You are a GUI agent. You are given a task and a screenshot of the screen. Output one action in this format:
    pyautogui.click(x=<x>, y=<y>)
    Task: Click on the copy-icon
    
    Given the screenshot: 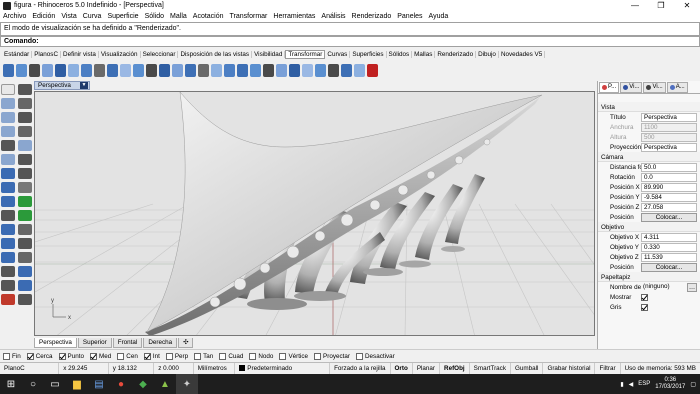 What is the action you would take?
    pyautogui.click(x=21, y=70)
    